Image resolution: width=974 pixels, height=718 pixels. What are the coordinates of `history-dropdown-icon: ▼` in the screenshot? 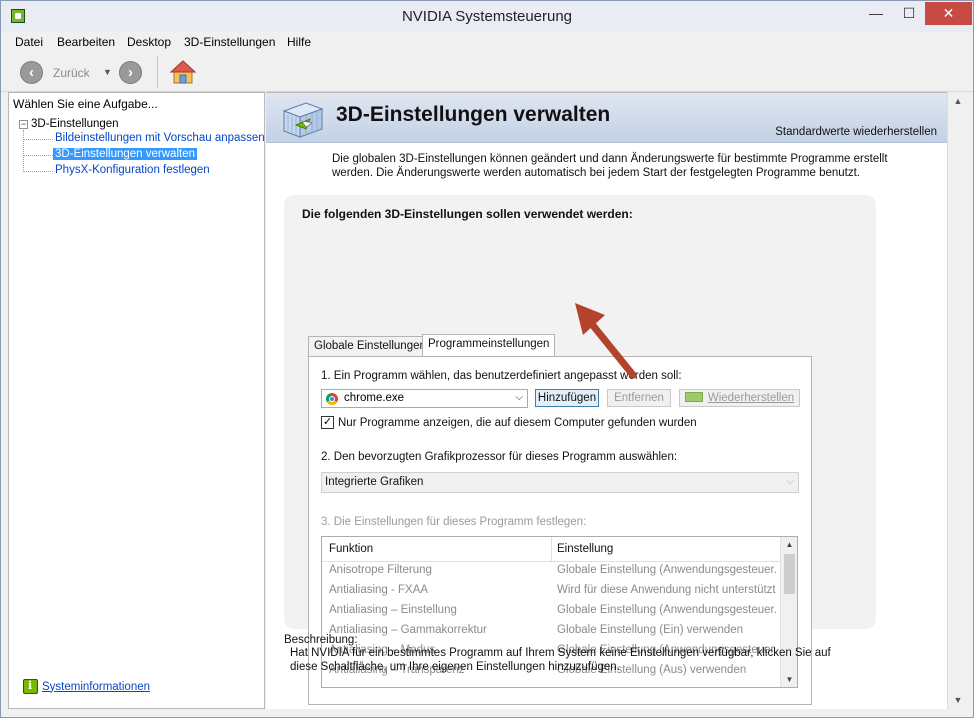 It's located at (107, 72).